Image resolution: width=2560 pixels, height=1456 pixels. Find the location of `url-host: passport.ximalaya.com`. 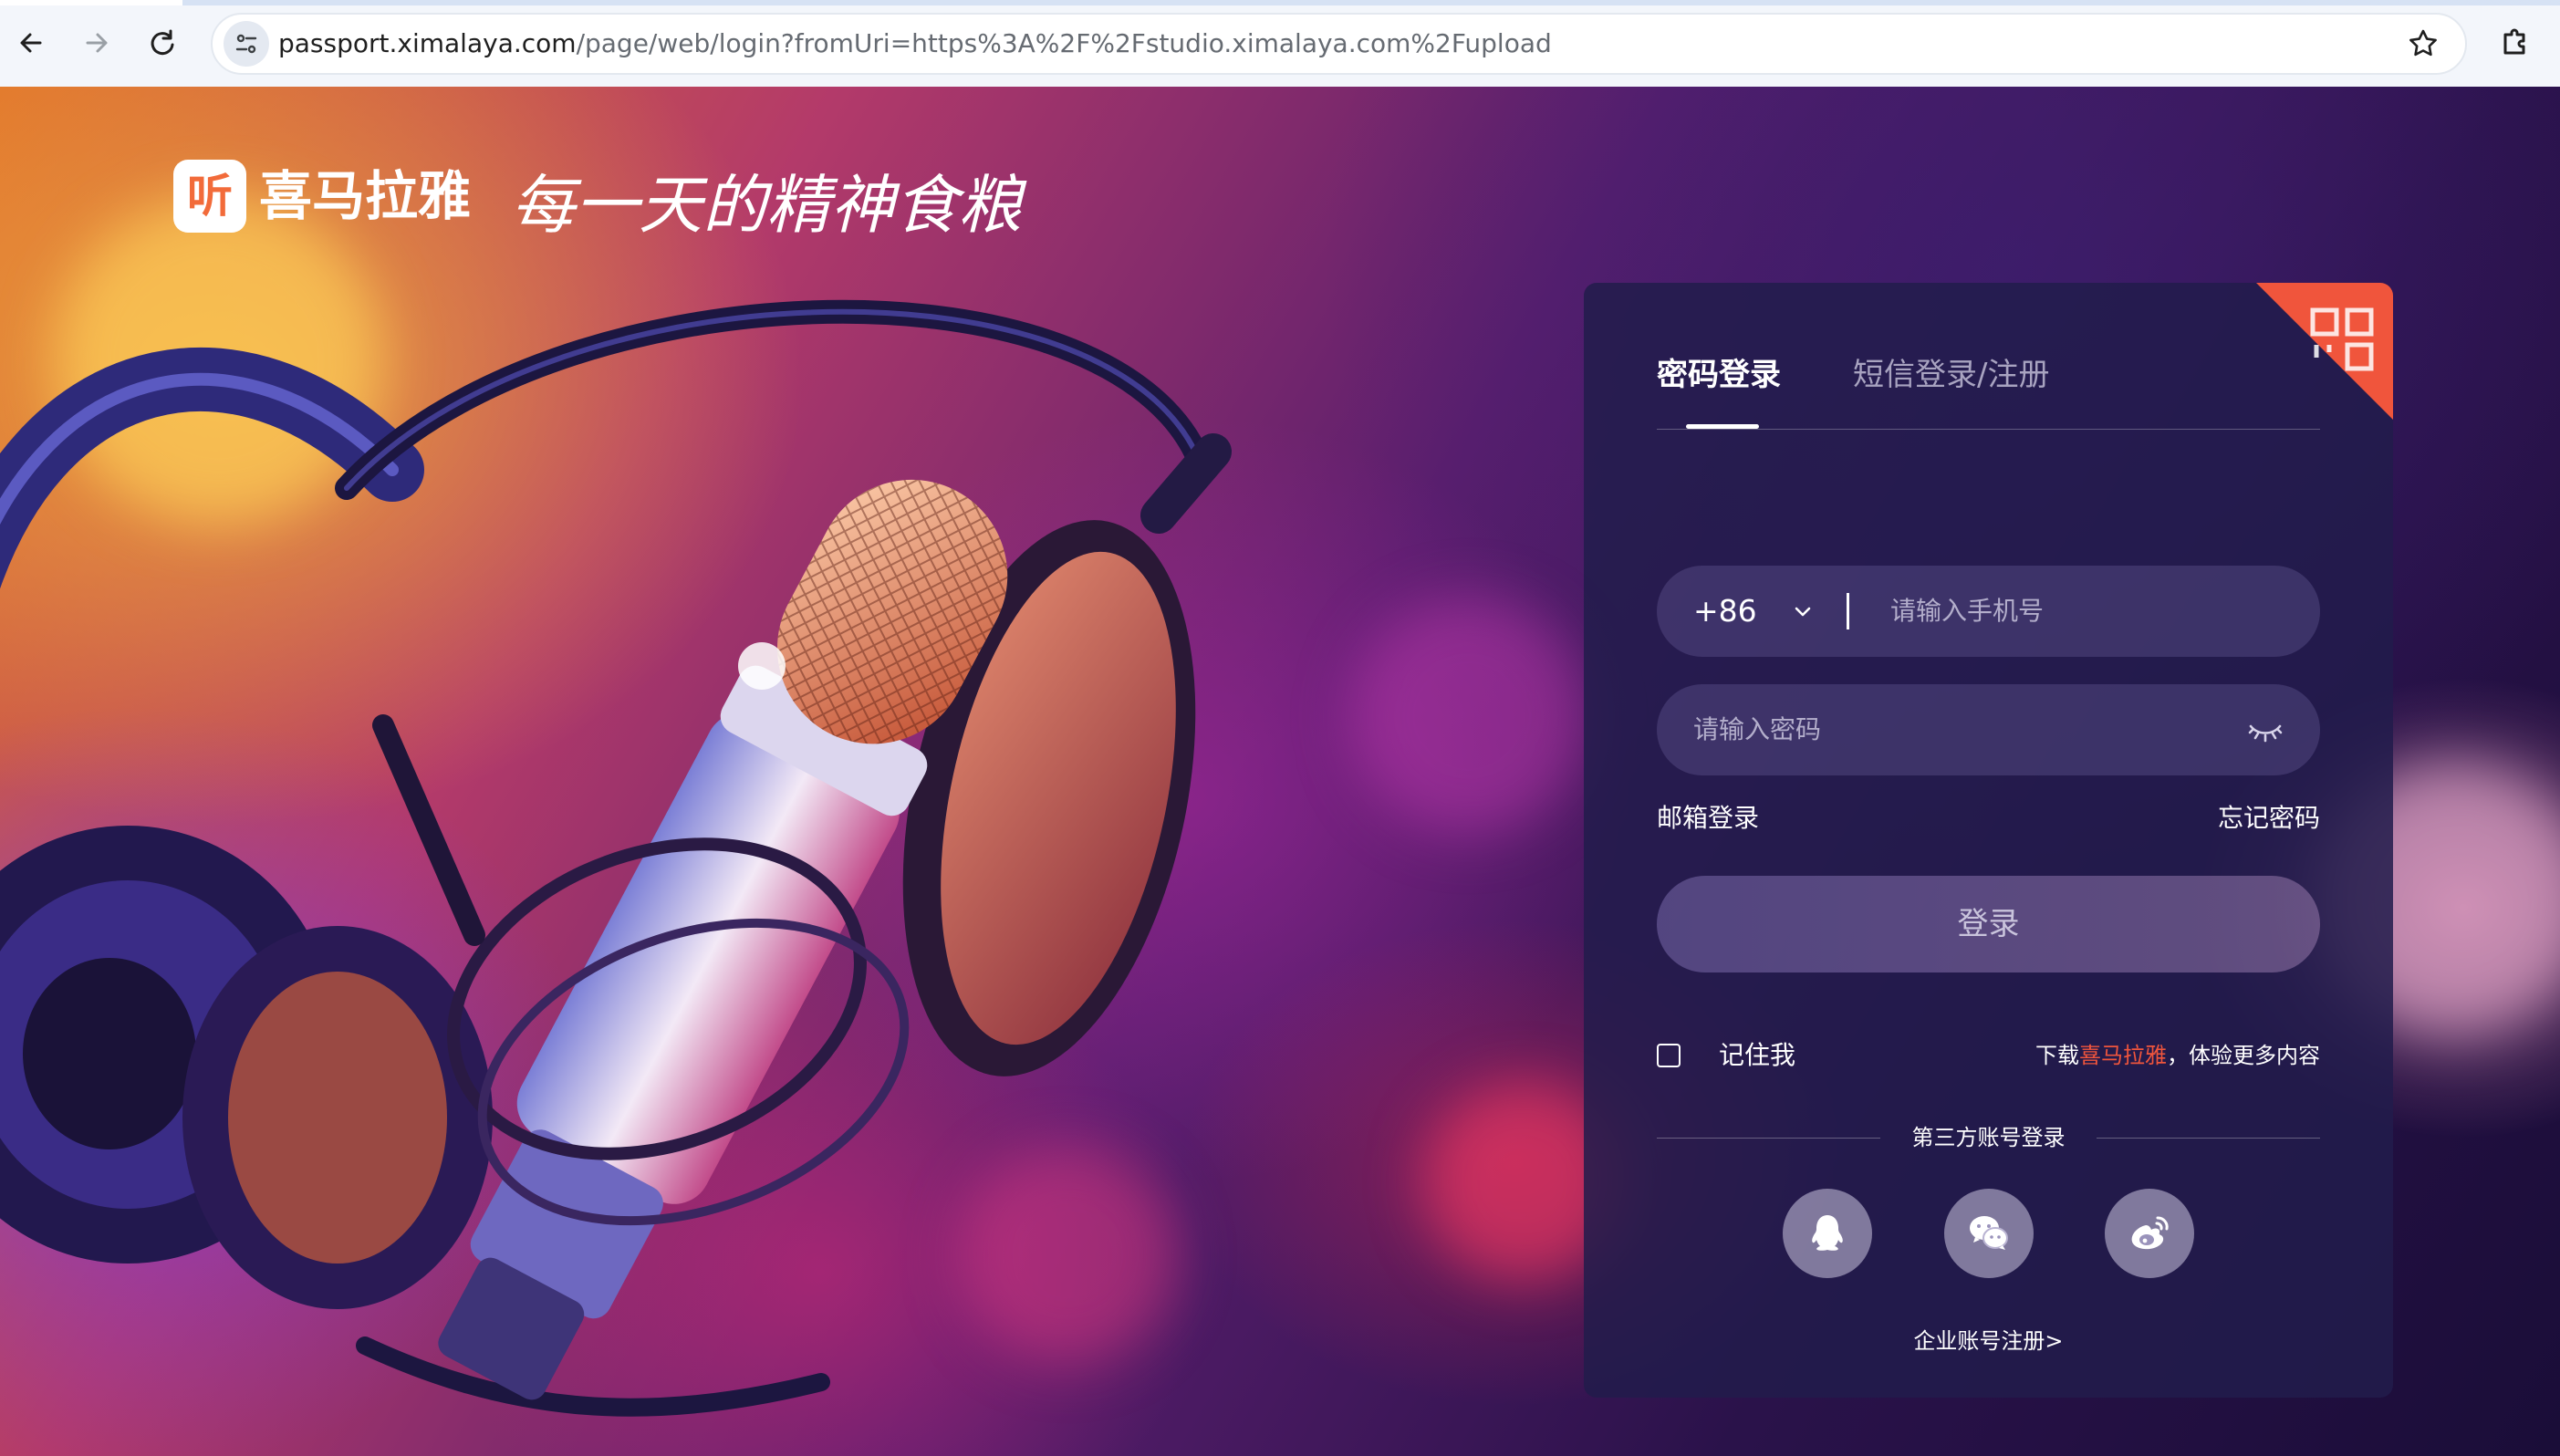

url-host: passport.ximalaya.com is located at coordinates (428, 43).